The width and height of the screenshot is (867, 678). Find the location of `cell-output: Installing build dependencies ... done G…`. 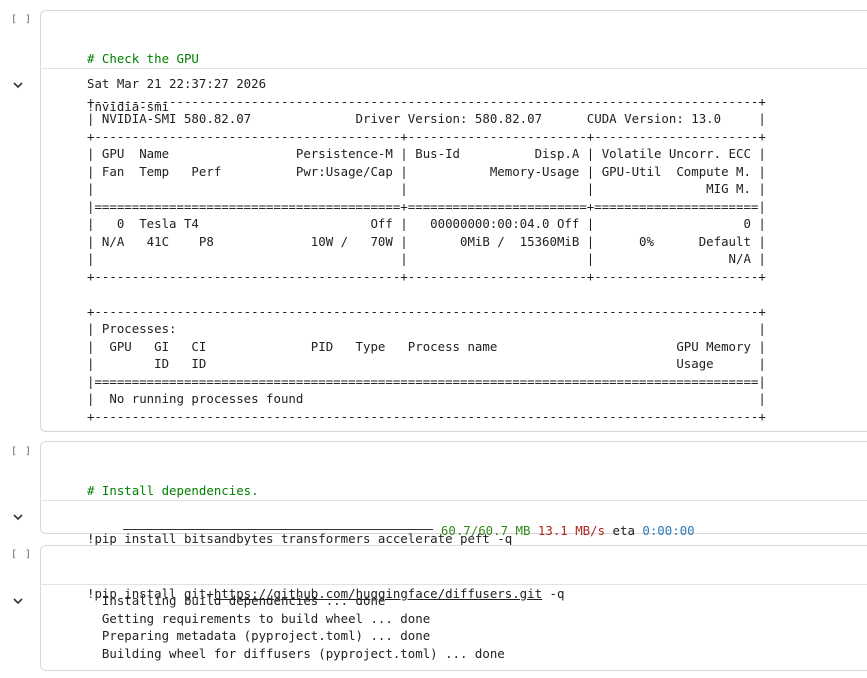

cell-output: Installing build dependencies ... done G… is located at coordinates (296, 627).